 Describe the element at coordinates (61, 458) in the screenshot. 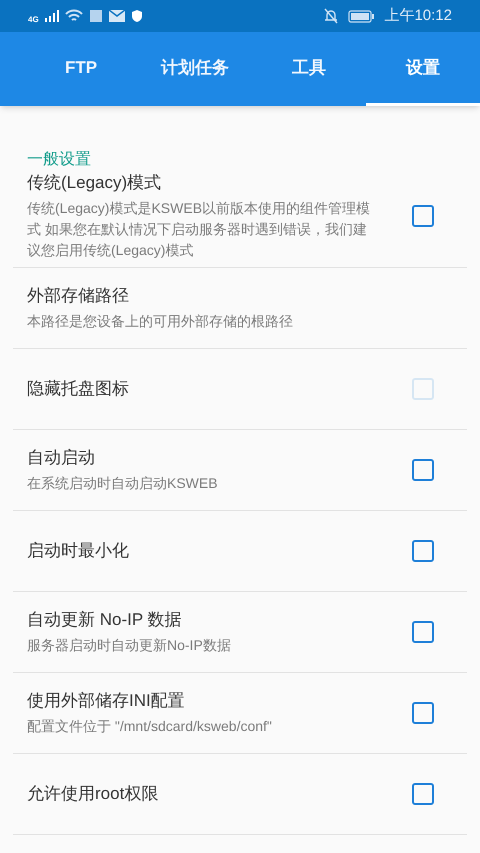

I see `setting-title: 自动启动` at that location.